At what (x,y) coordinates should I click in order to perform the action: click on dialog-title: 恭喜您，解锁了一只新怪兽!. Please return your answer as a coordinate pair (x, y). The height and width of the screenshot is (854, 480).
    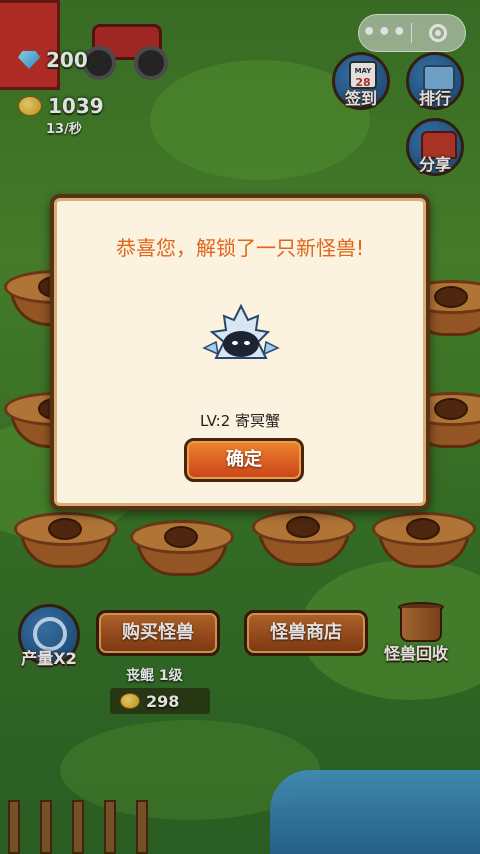
    Looking at the image, I should click on (240, 248).